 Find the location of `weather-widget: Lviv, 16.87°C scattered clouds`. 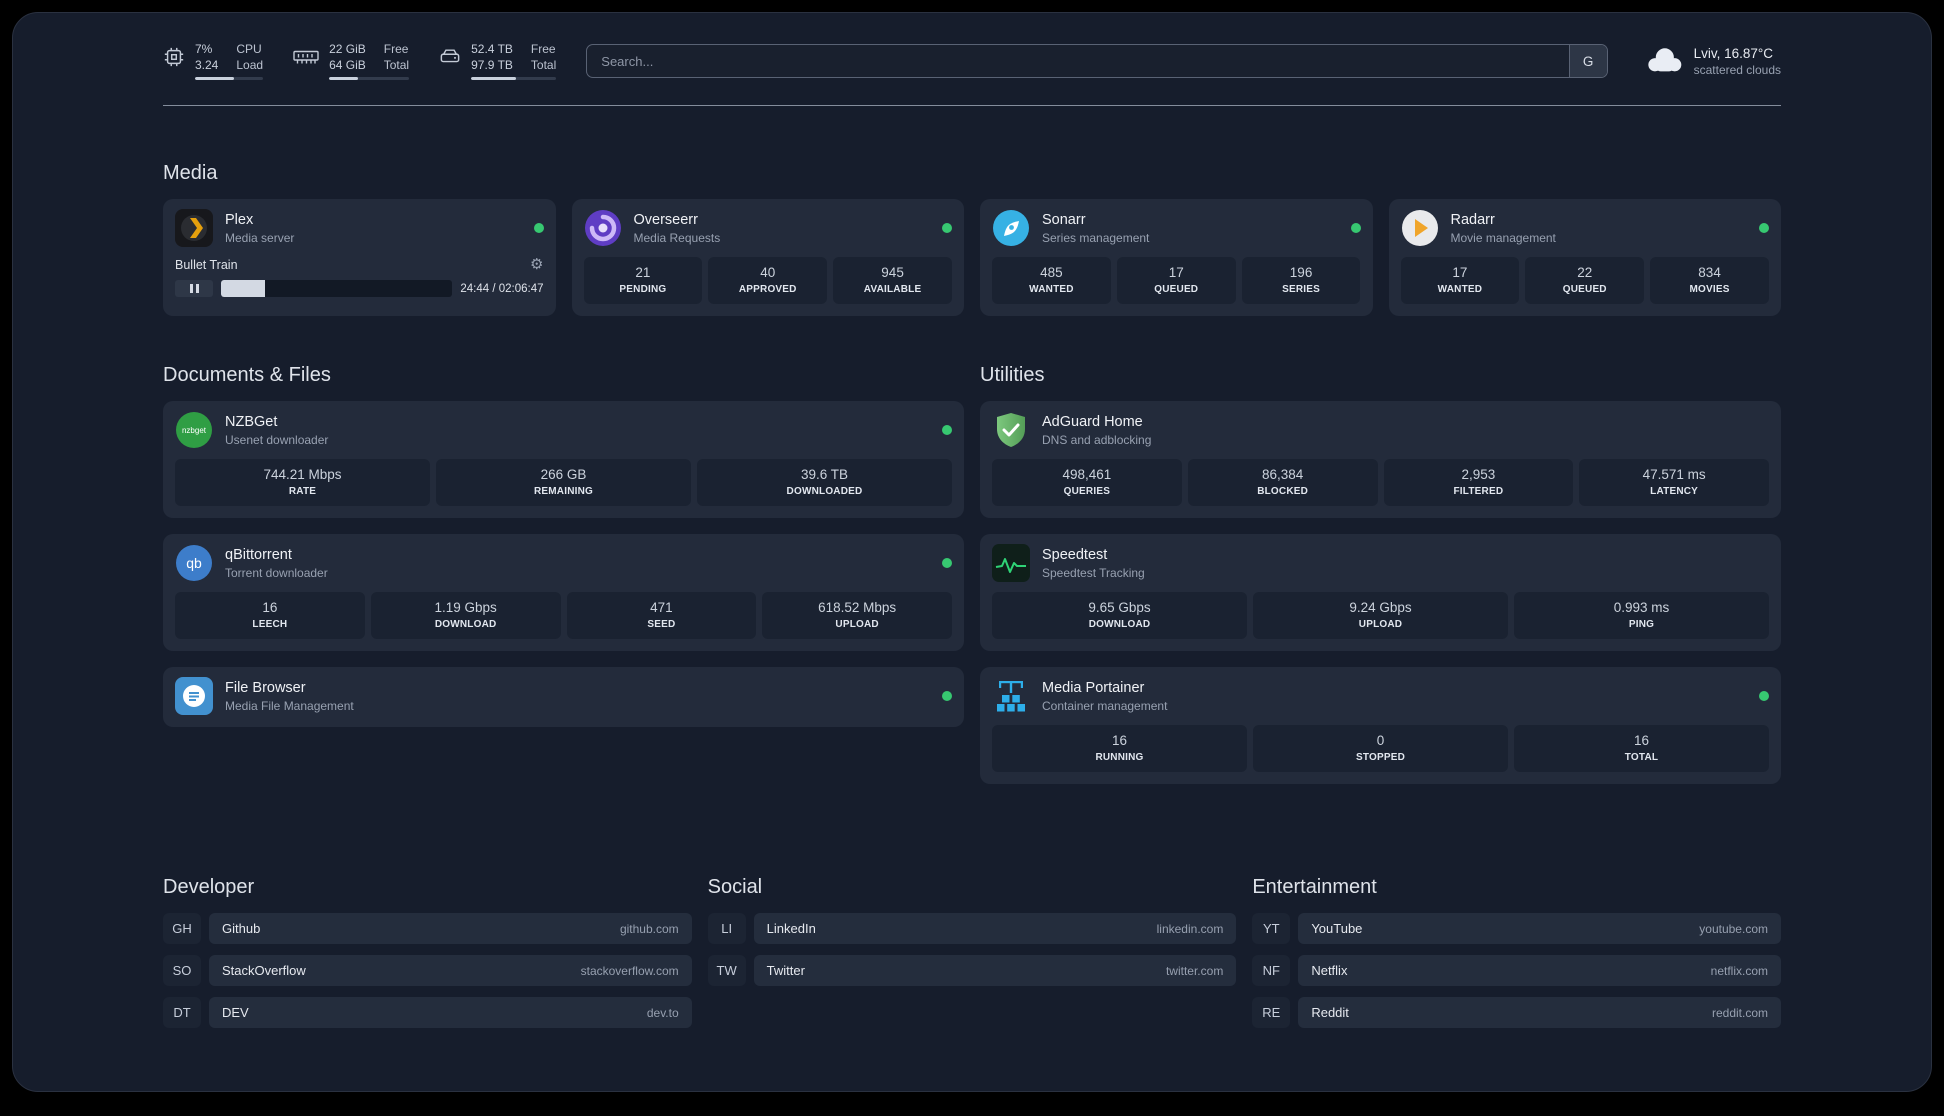

weather-widget: Lviv, 16.87°C scattered clouds is located at coordinates (1712, 61).